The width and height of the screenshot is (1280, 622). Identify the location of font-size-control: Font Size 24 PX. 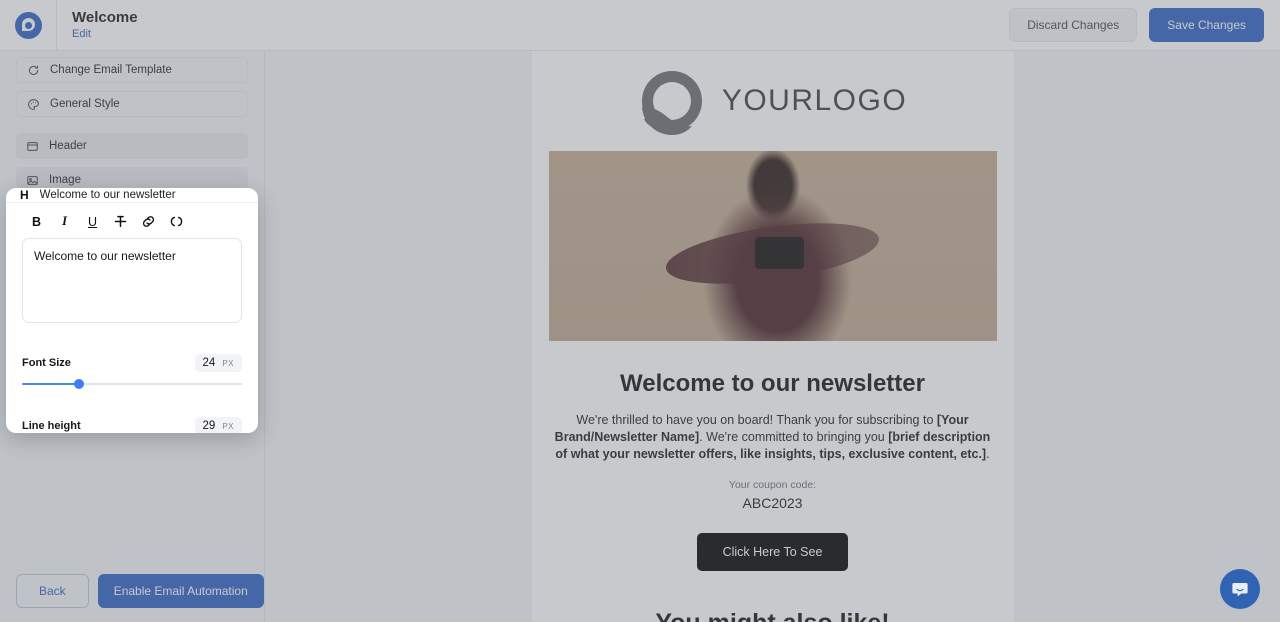
(132, 365).